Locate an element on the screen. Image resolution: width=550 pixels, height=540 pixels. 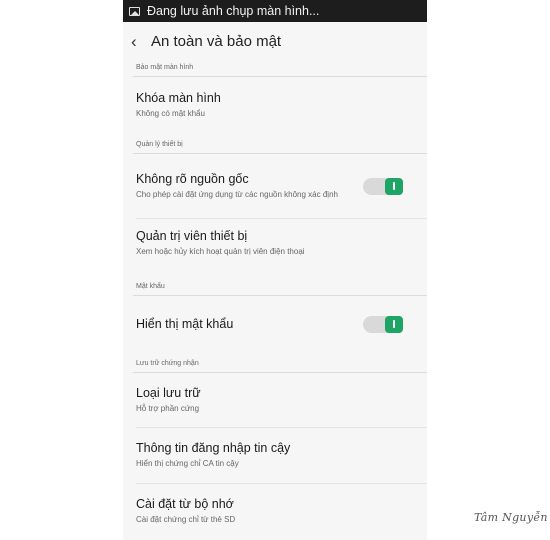
unknown-sources-toggle is located at coordinates (383, 186).